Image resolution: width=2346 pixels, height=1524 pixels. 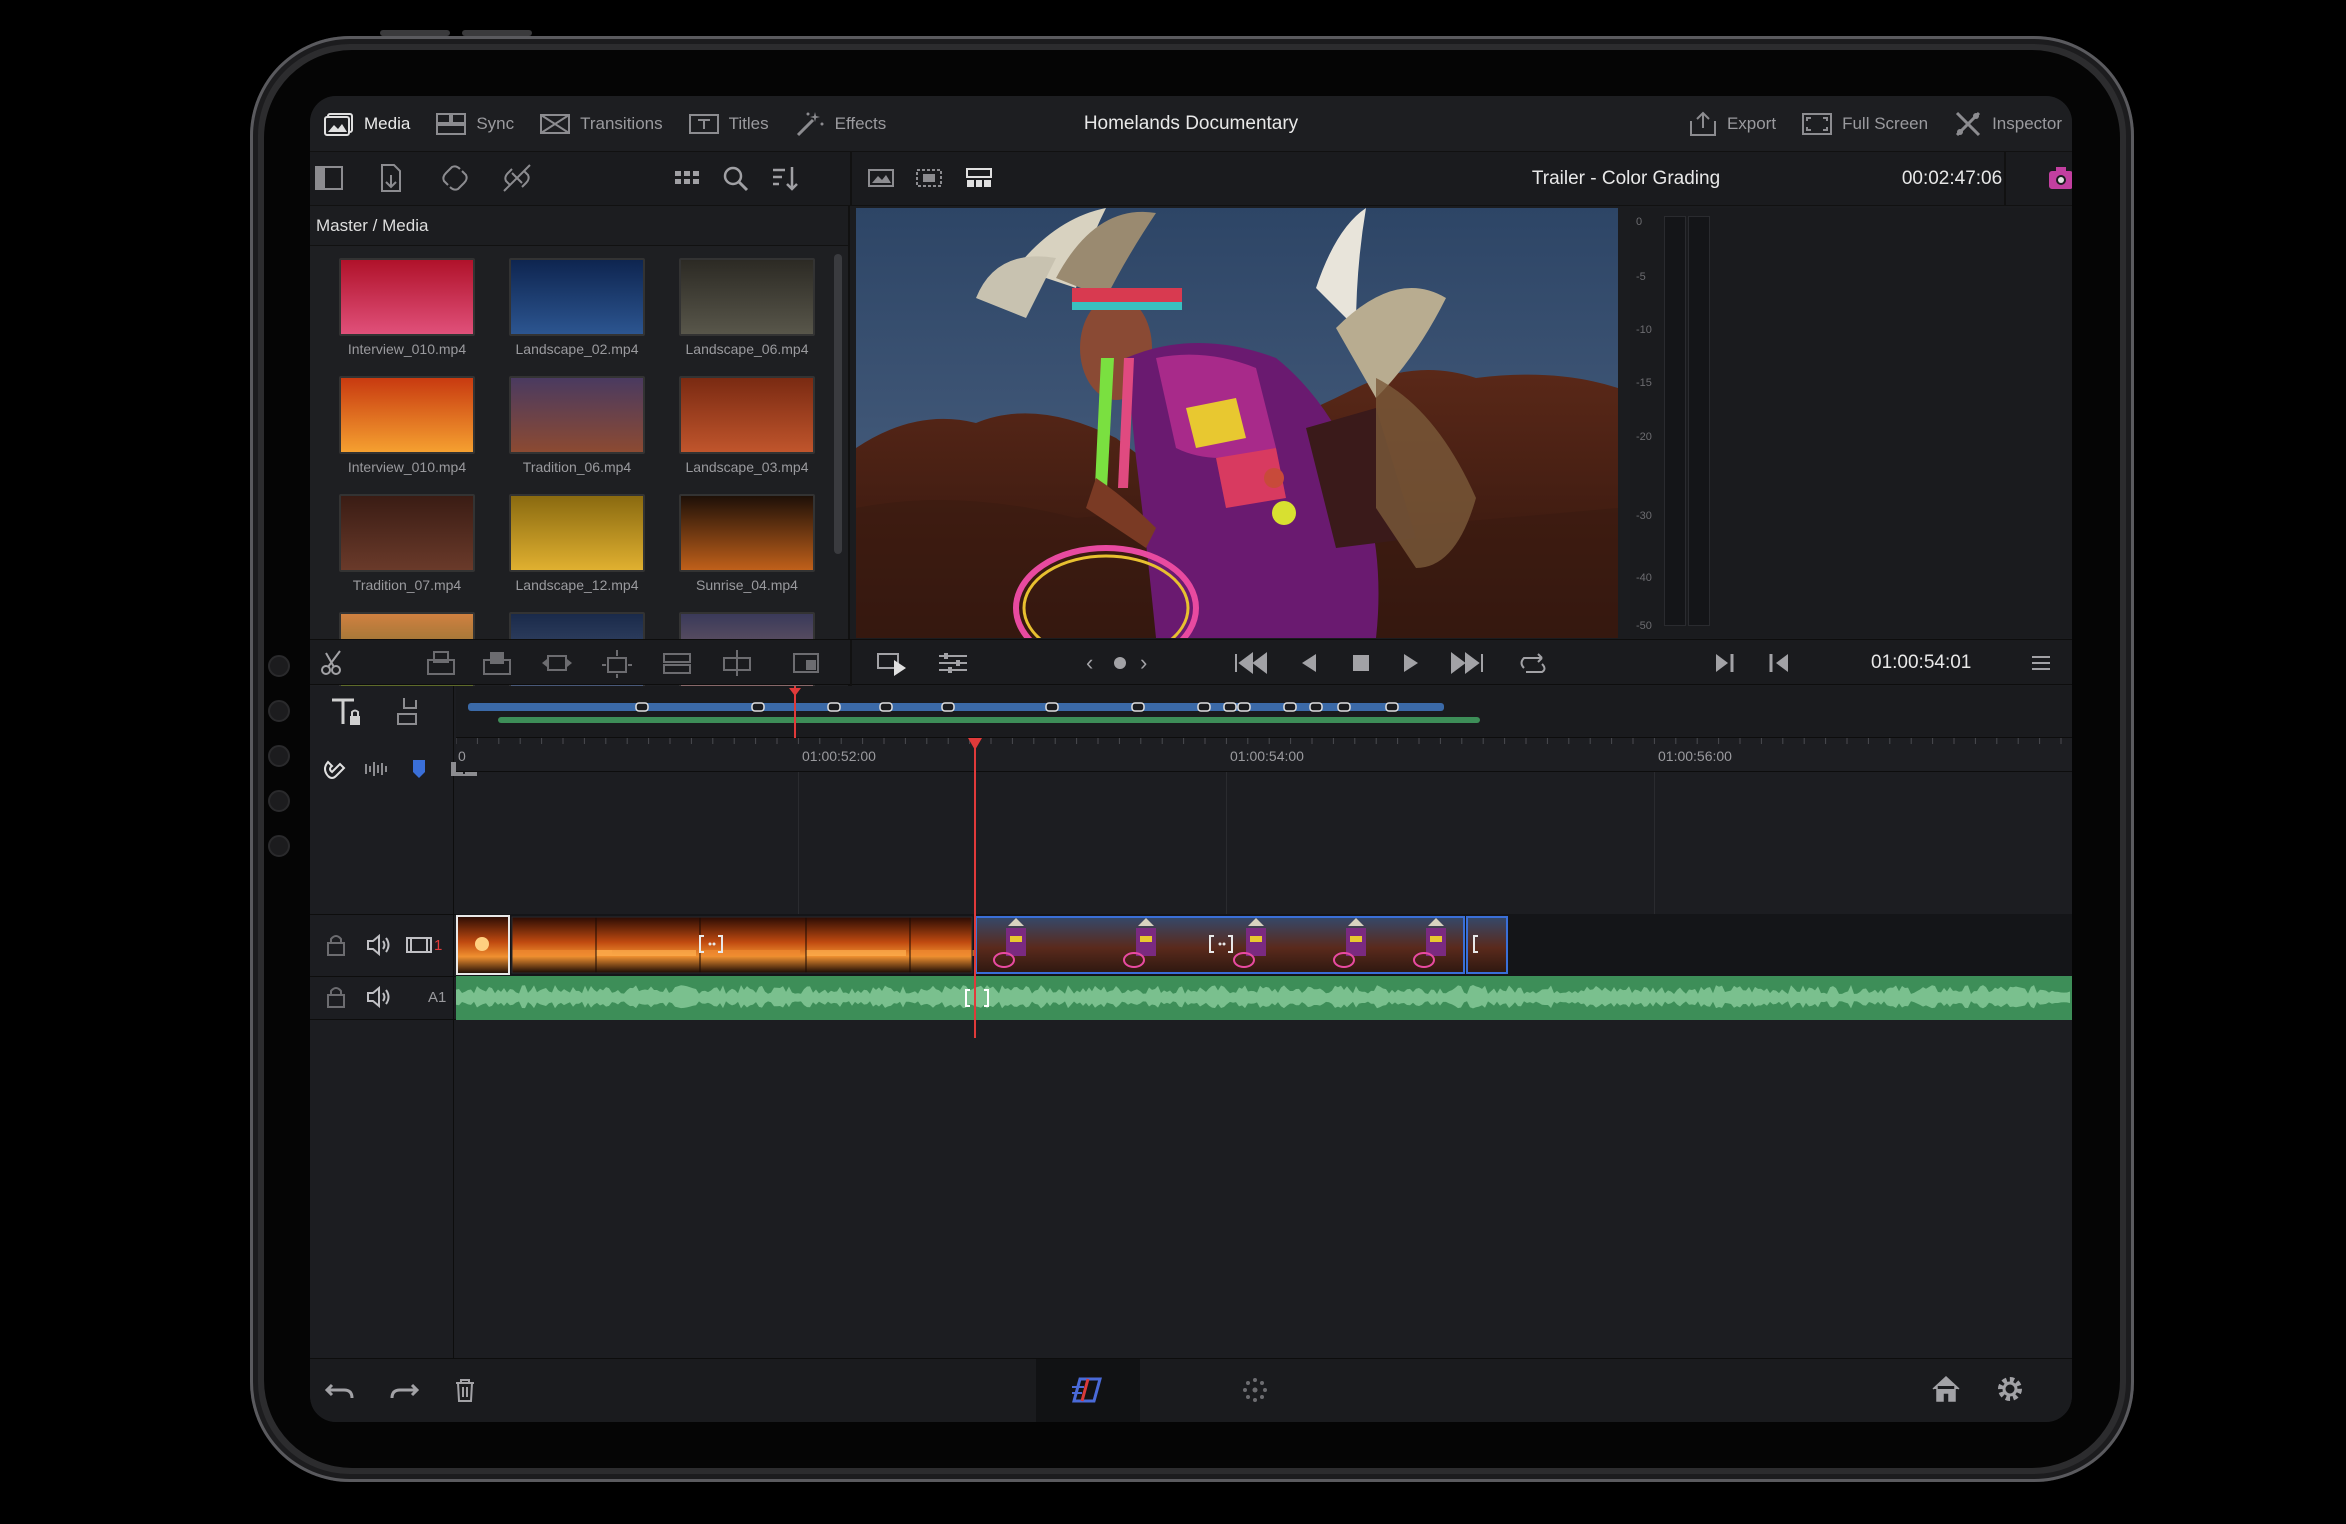 What do you see at coordinates (747, 543) in the screenshot?
I see `media-clip: Sunrise_04.mp4` at bounding box center [747, 543].